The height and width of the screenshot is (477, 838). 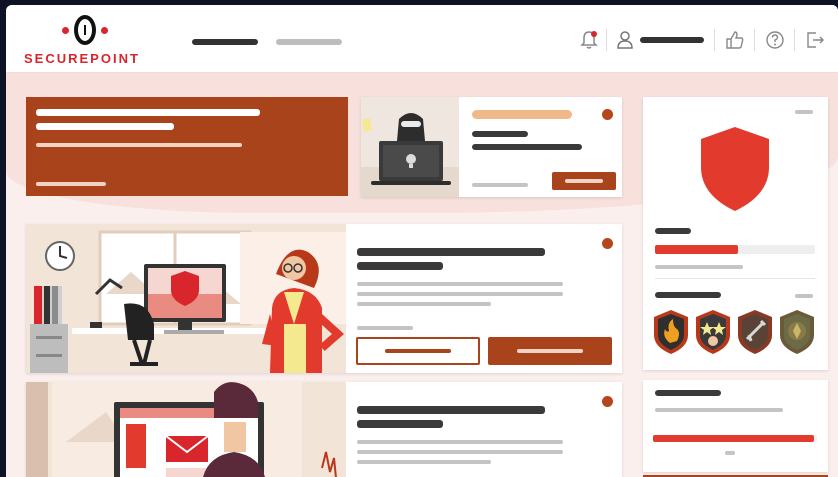 I want to click on panel-menu-line, so click(x=804, y=112).